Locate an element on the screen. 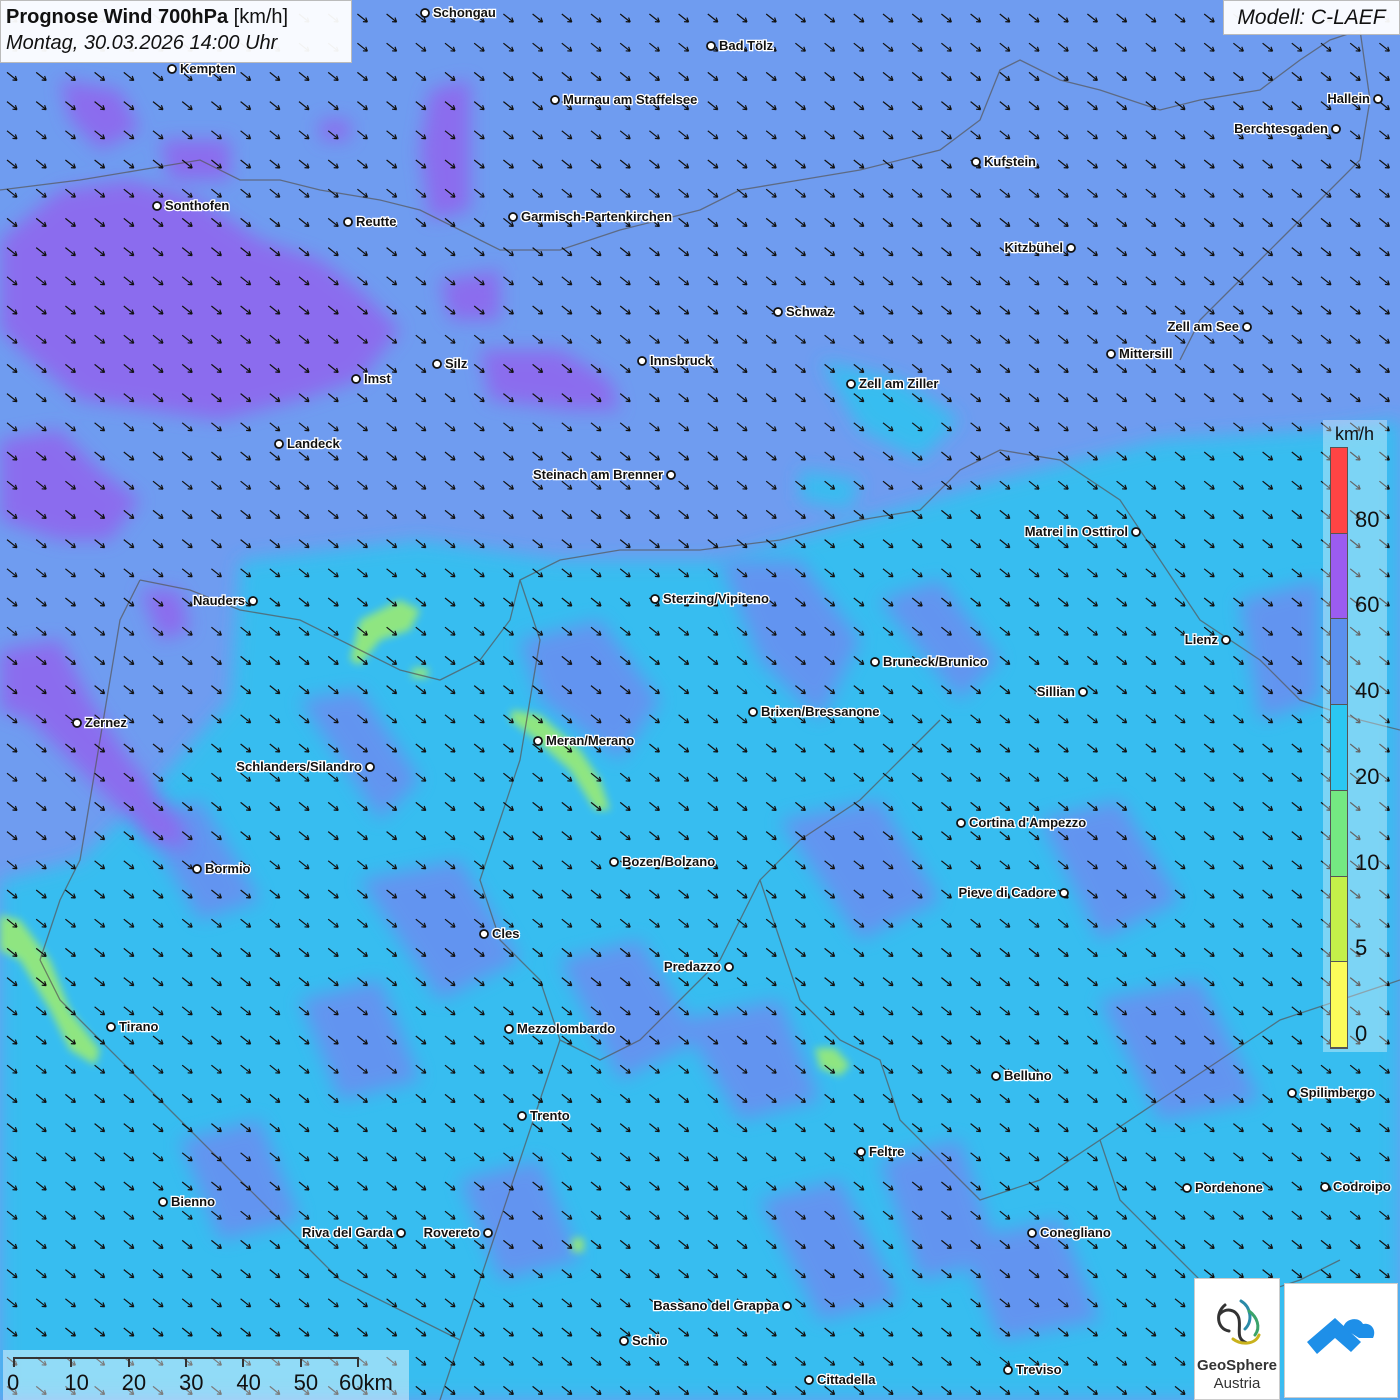  city-marker: Conegliano is located at coordinates (1069, 1232).